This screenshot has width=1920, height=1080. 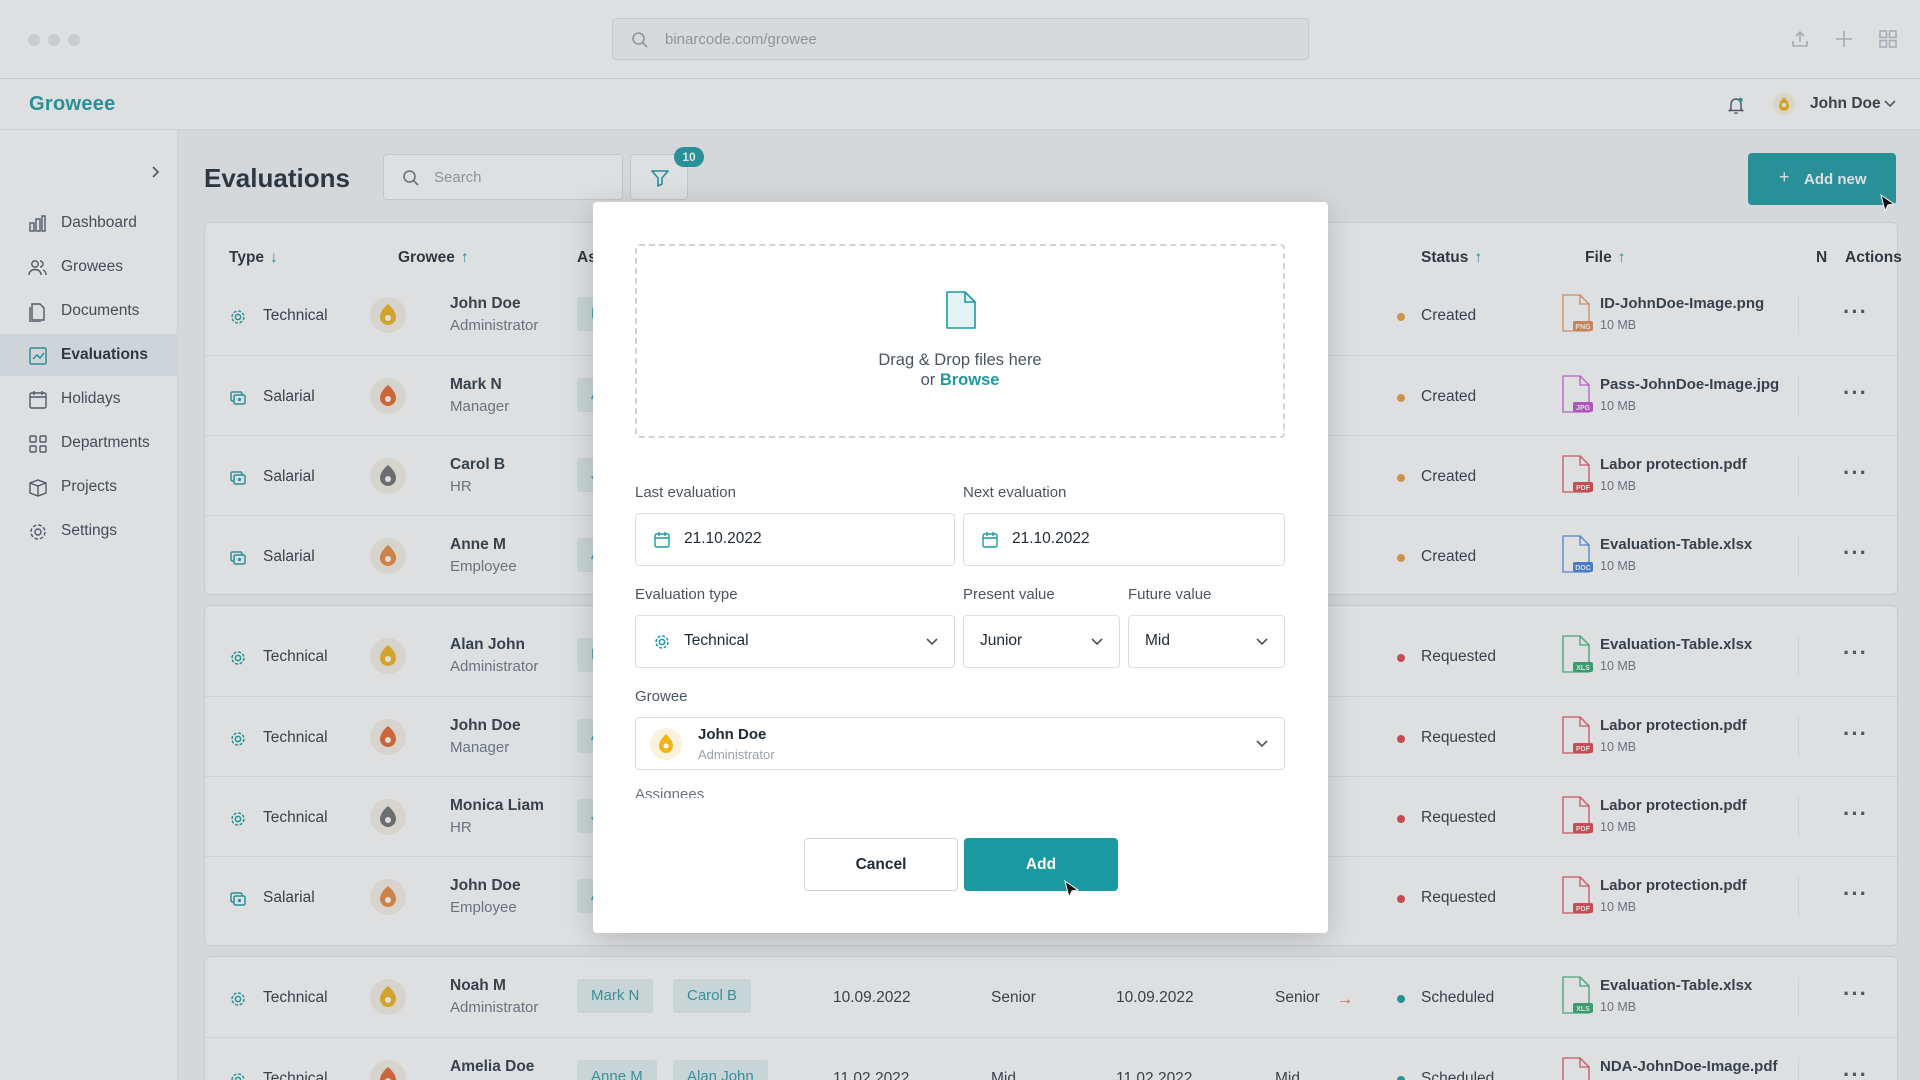 I want to click on last-evaluation-field: 21.10.2022, so click(x=795, y=539).